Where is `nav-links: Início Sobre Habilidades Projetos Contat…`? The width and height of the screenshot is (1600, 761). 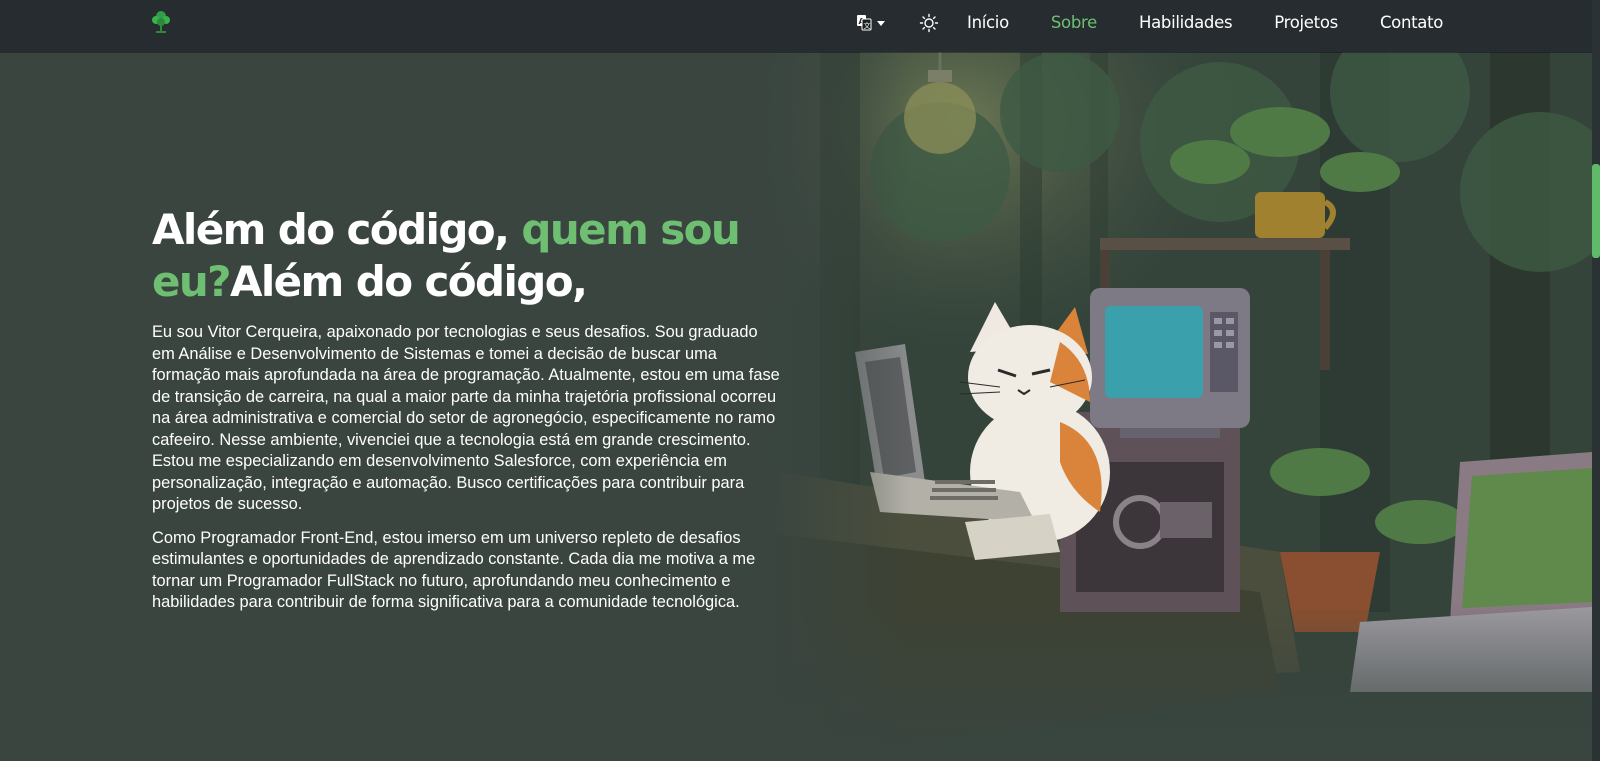 nav-links: Início Sobre Habilidades Projetos Contat… is located at coordinates (1226, 22).